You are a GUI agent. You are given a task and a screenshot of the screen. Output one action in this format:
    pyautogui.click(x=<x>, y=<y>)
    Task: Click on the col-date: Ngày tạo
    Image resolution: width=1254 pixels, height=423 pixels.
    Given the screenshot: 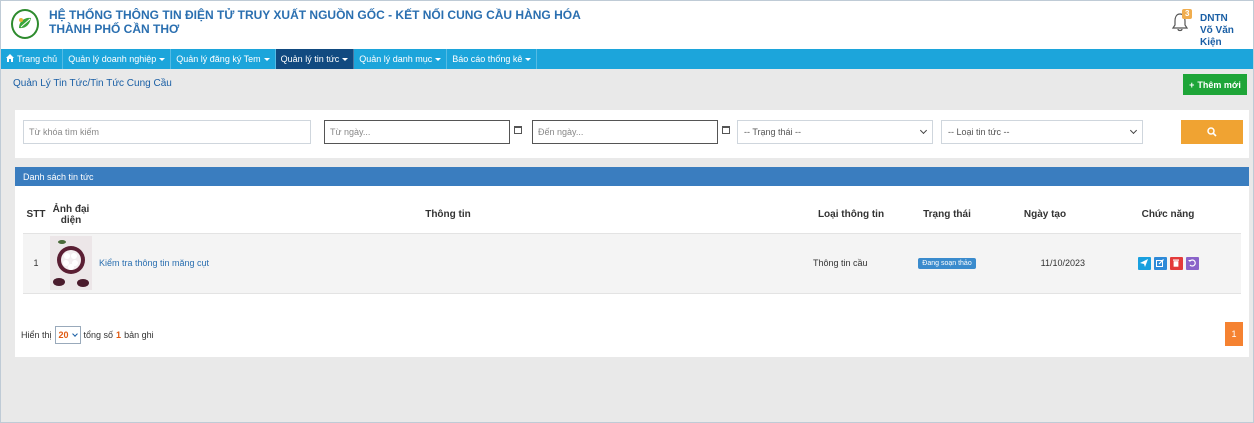 What is the action you would take?
    pyautogui.click(x=1045, y=215)
    